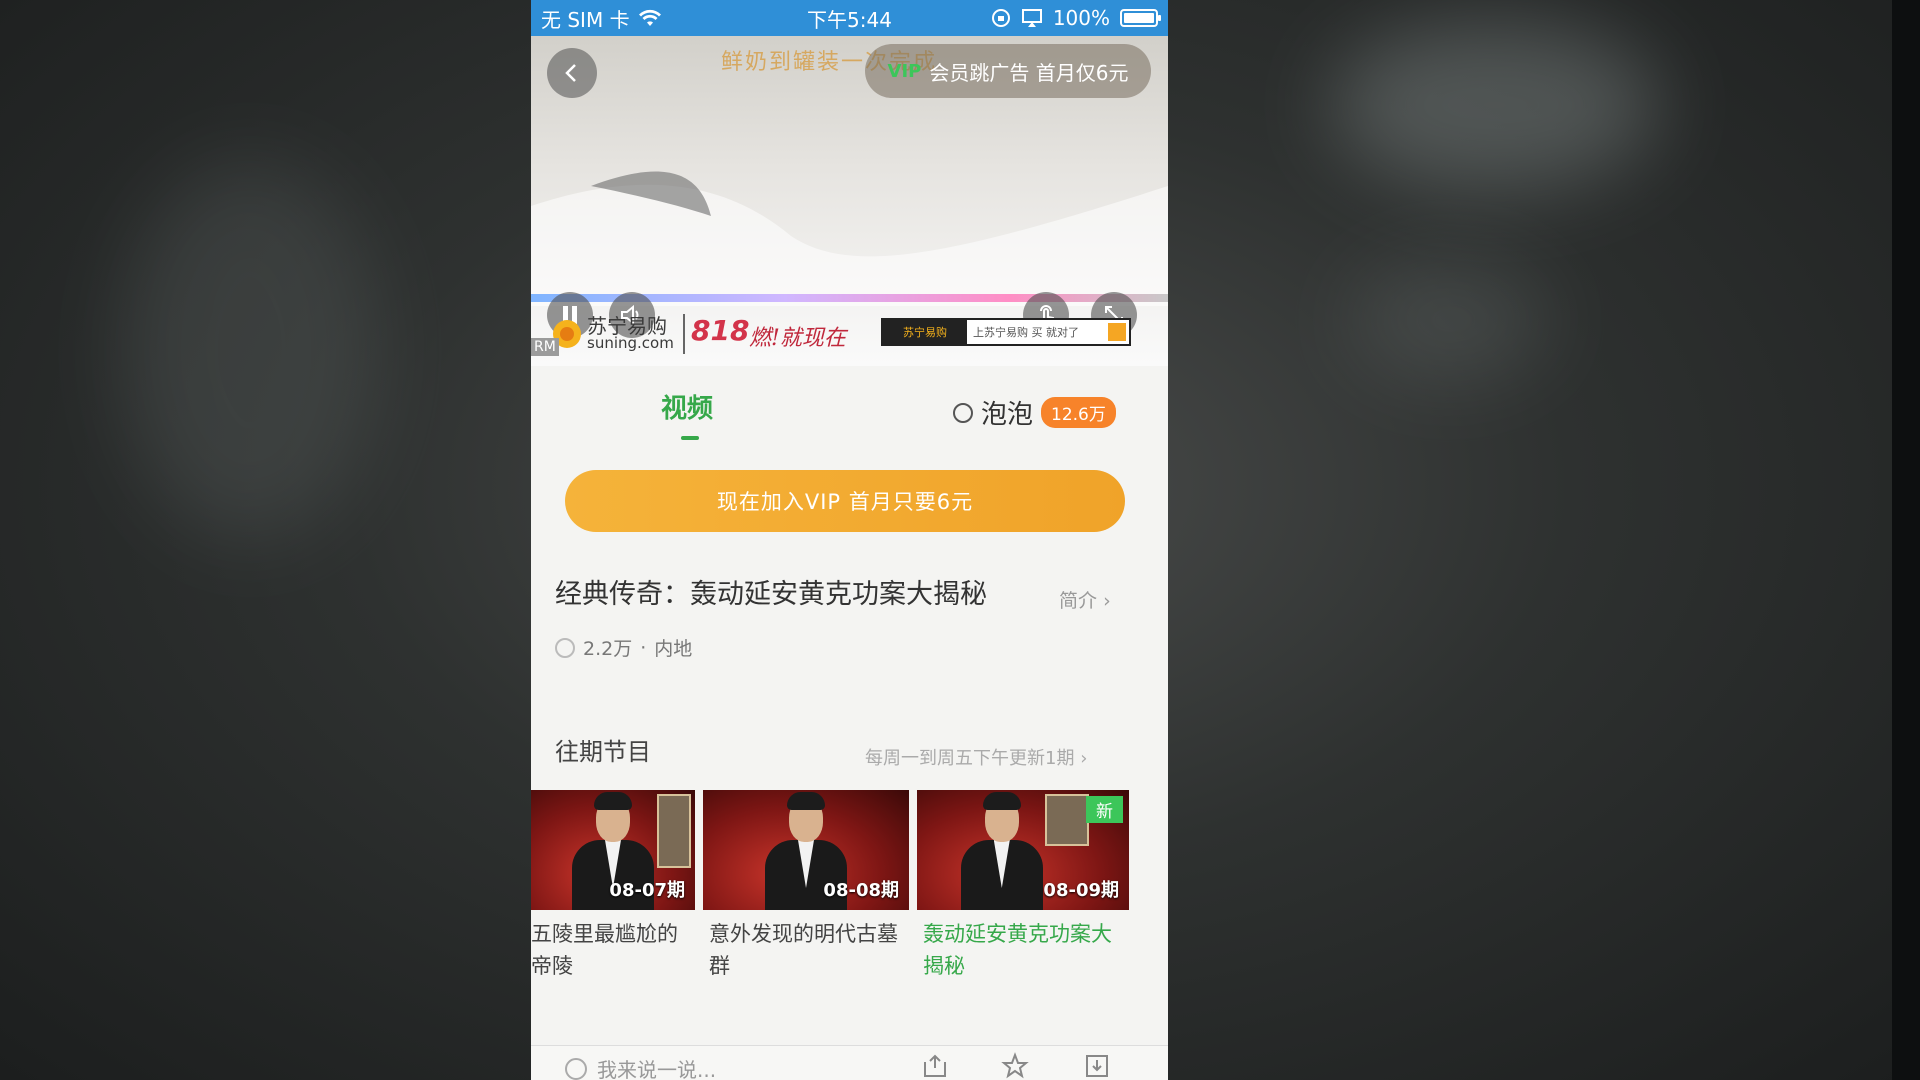  What do you see at coordinates (803, 950) in the screenshot?
I see `episode-title: 意外发现的明代古墓群` at bounding box center [803, 950].